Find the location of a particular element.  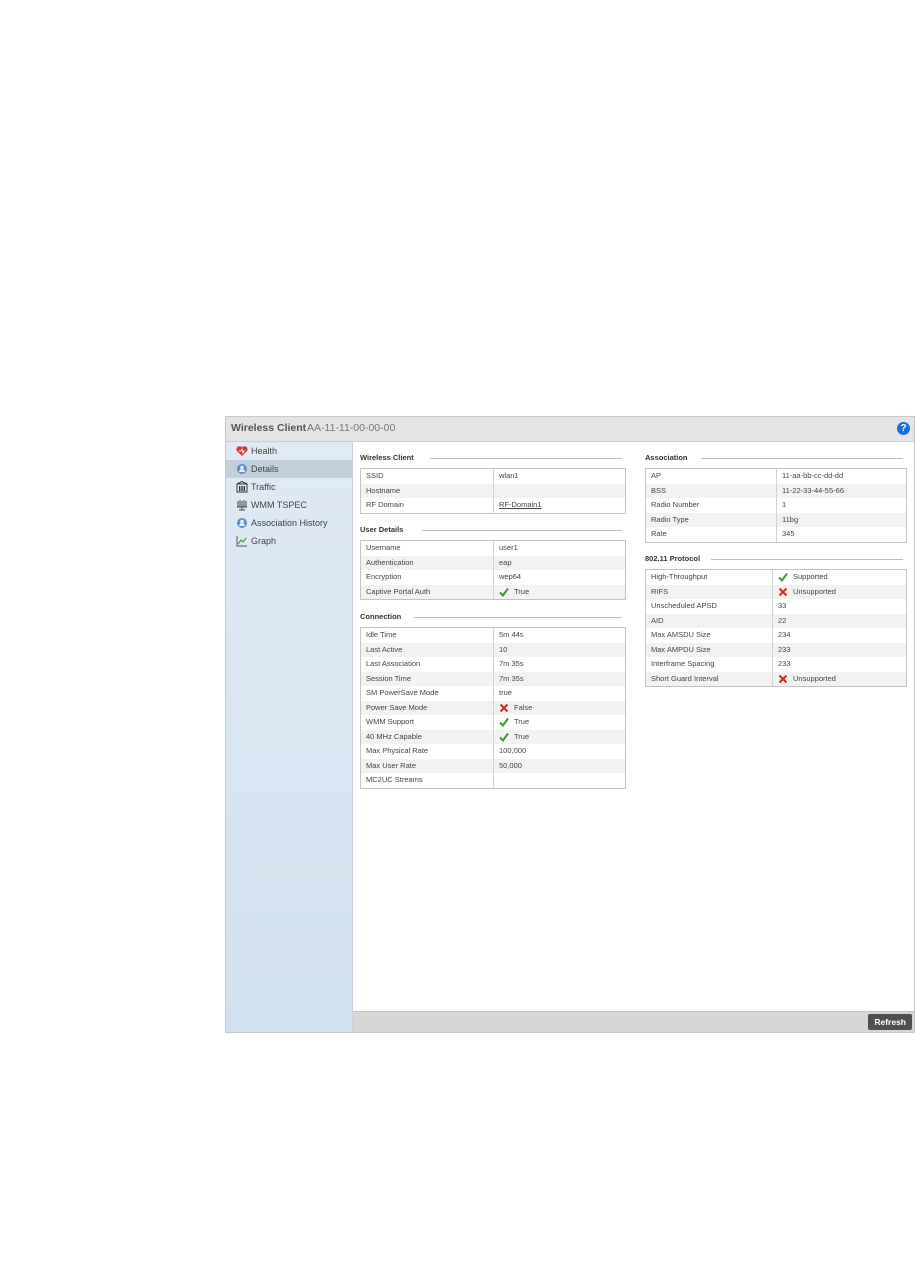

check-icon is located at coordinates (783, 578).